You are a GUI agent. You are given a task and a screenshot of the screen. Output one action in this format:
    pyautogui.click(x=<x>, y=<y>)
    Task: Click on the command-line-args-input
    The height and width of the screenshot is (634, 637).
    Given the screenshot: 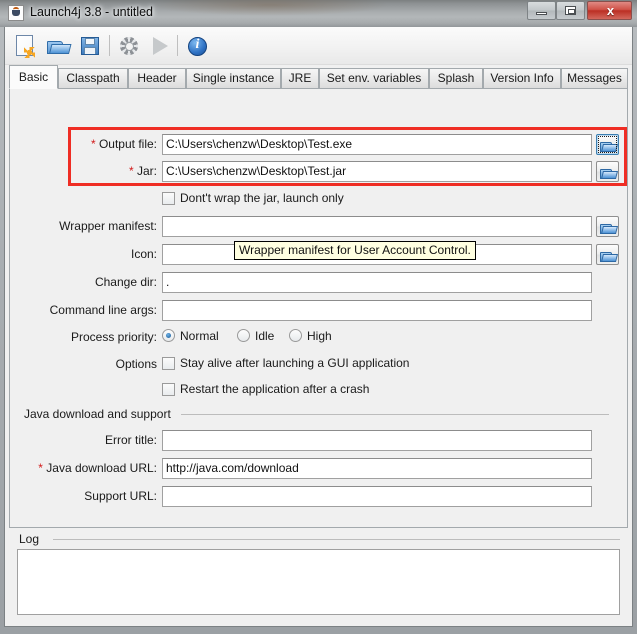 What is the action you would take?
    pyautogui.click(x=377, y=310)
    